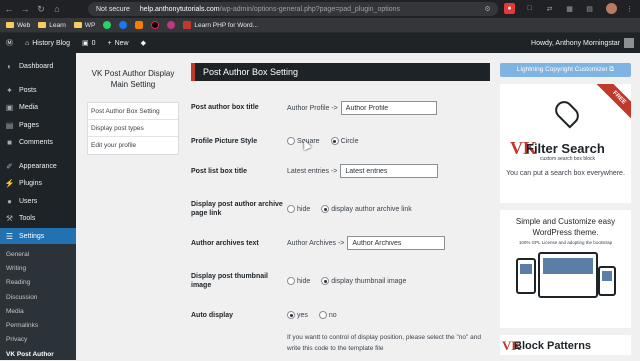 This screenshot has height=361, width=640. What do you see at coordinates (38, 126) in the screenshot?
I see `sidebar-item-pages: ▤ Pages` at bounding box center [38, 126].